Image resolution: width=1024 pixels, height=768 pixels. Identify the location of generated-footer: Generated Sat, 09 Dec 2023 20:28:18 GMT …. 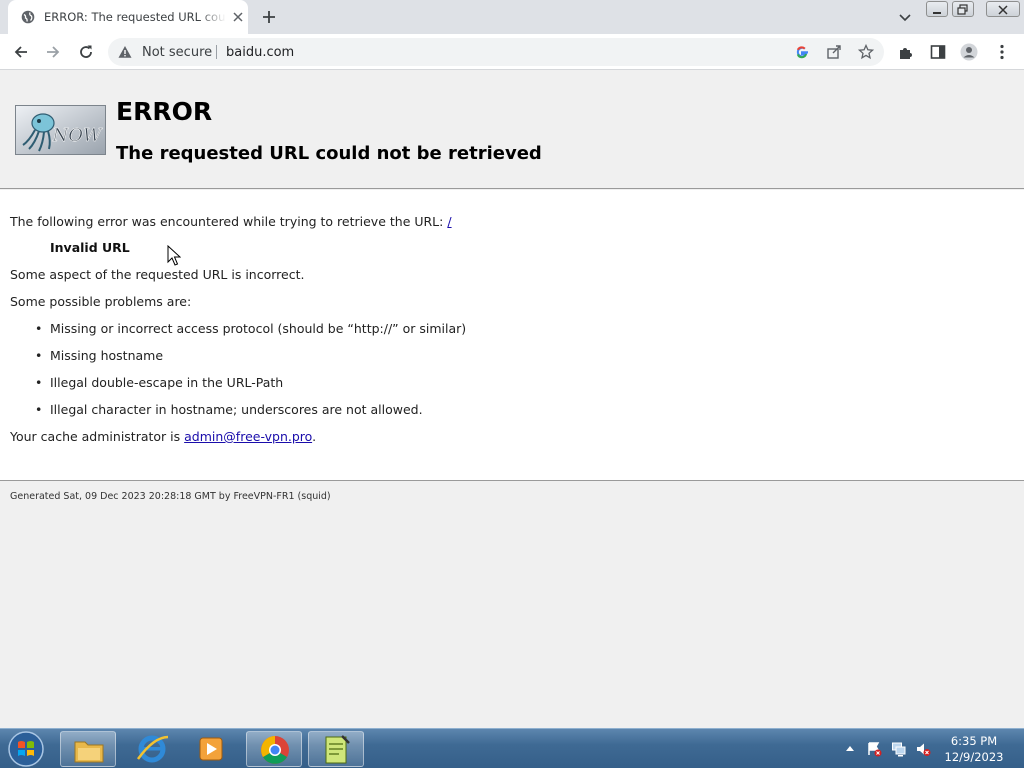
(170, 496).